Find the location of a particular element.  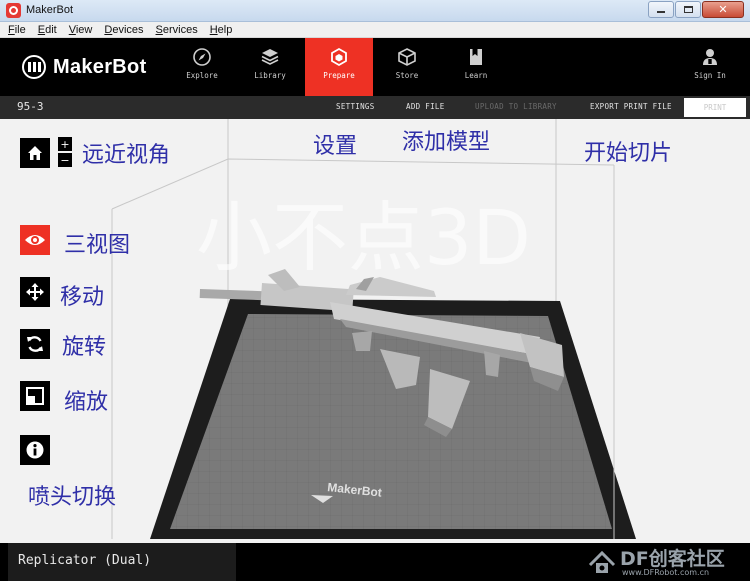

maximize-button is located at coordinates (688, 9).